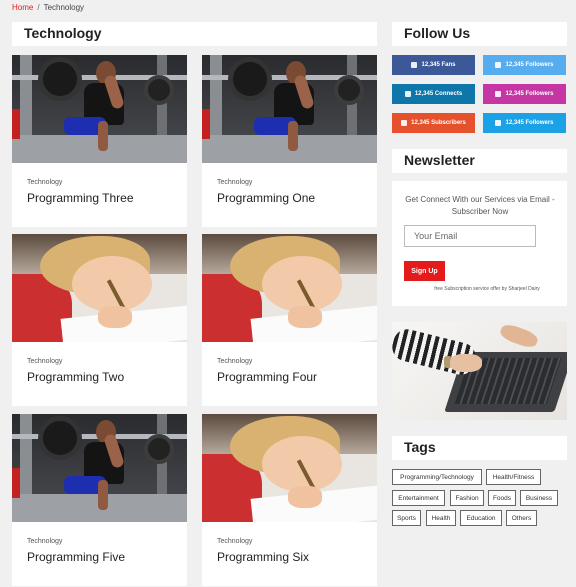 This screenshot has width=576, height=587. I want to click on linkedin-icon, so click(407, 94).